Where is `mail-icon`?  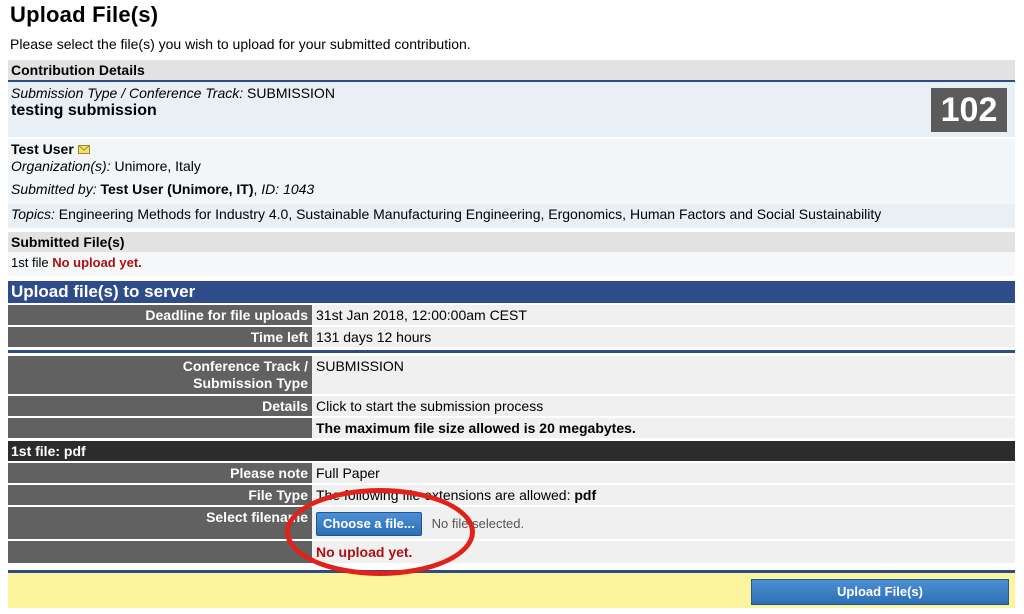
mail-icon is located at coordinates (83, 149).